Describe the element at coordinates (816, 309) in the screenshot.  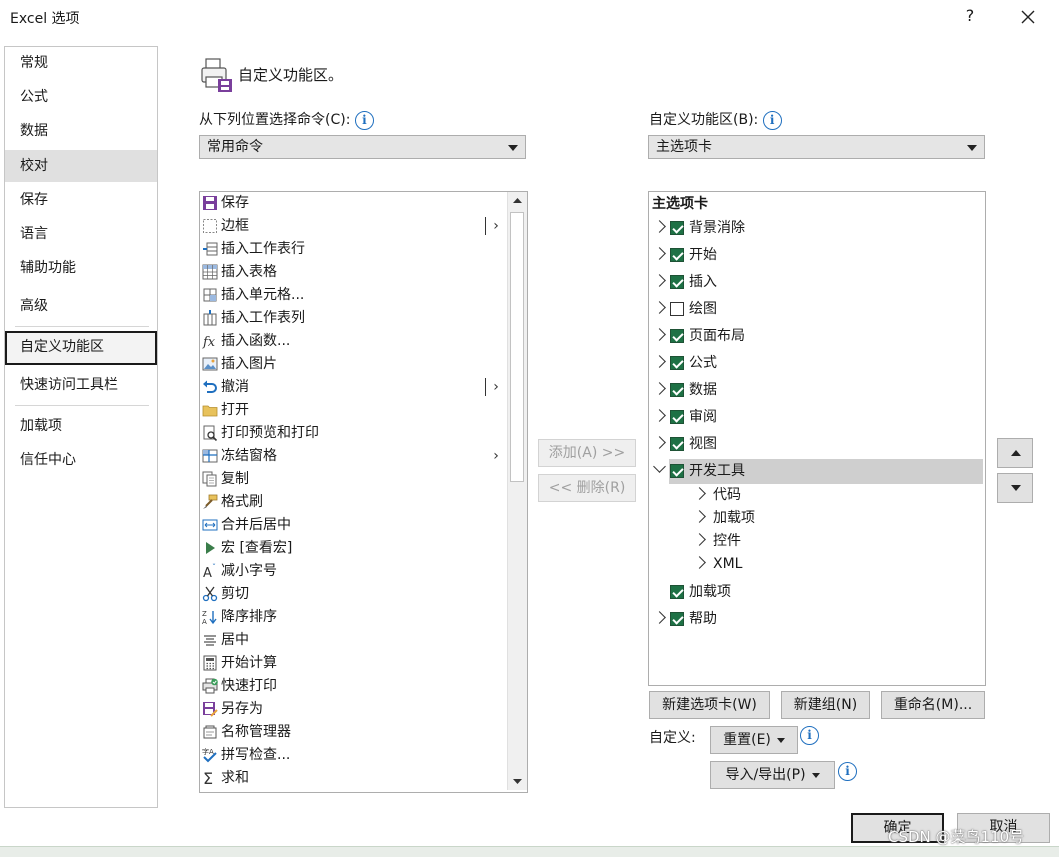
I see `ribbon-tab-item: 绘图` at that location.